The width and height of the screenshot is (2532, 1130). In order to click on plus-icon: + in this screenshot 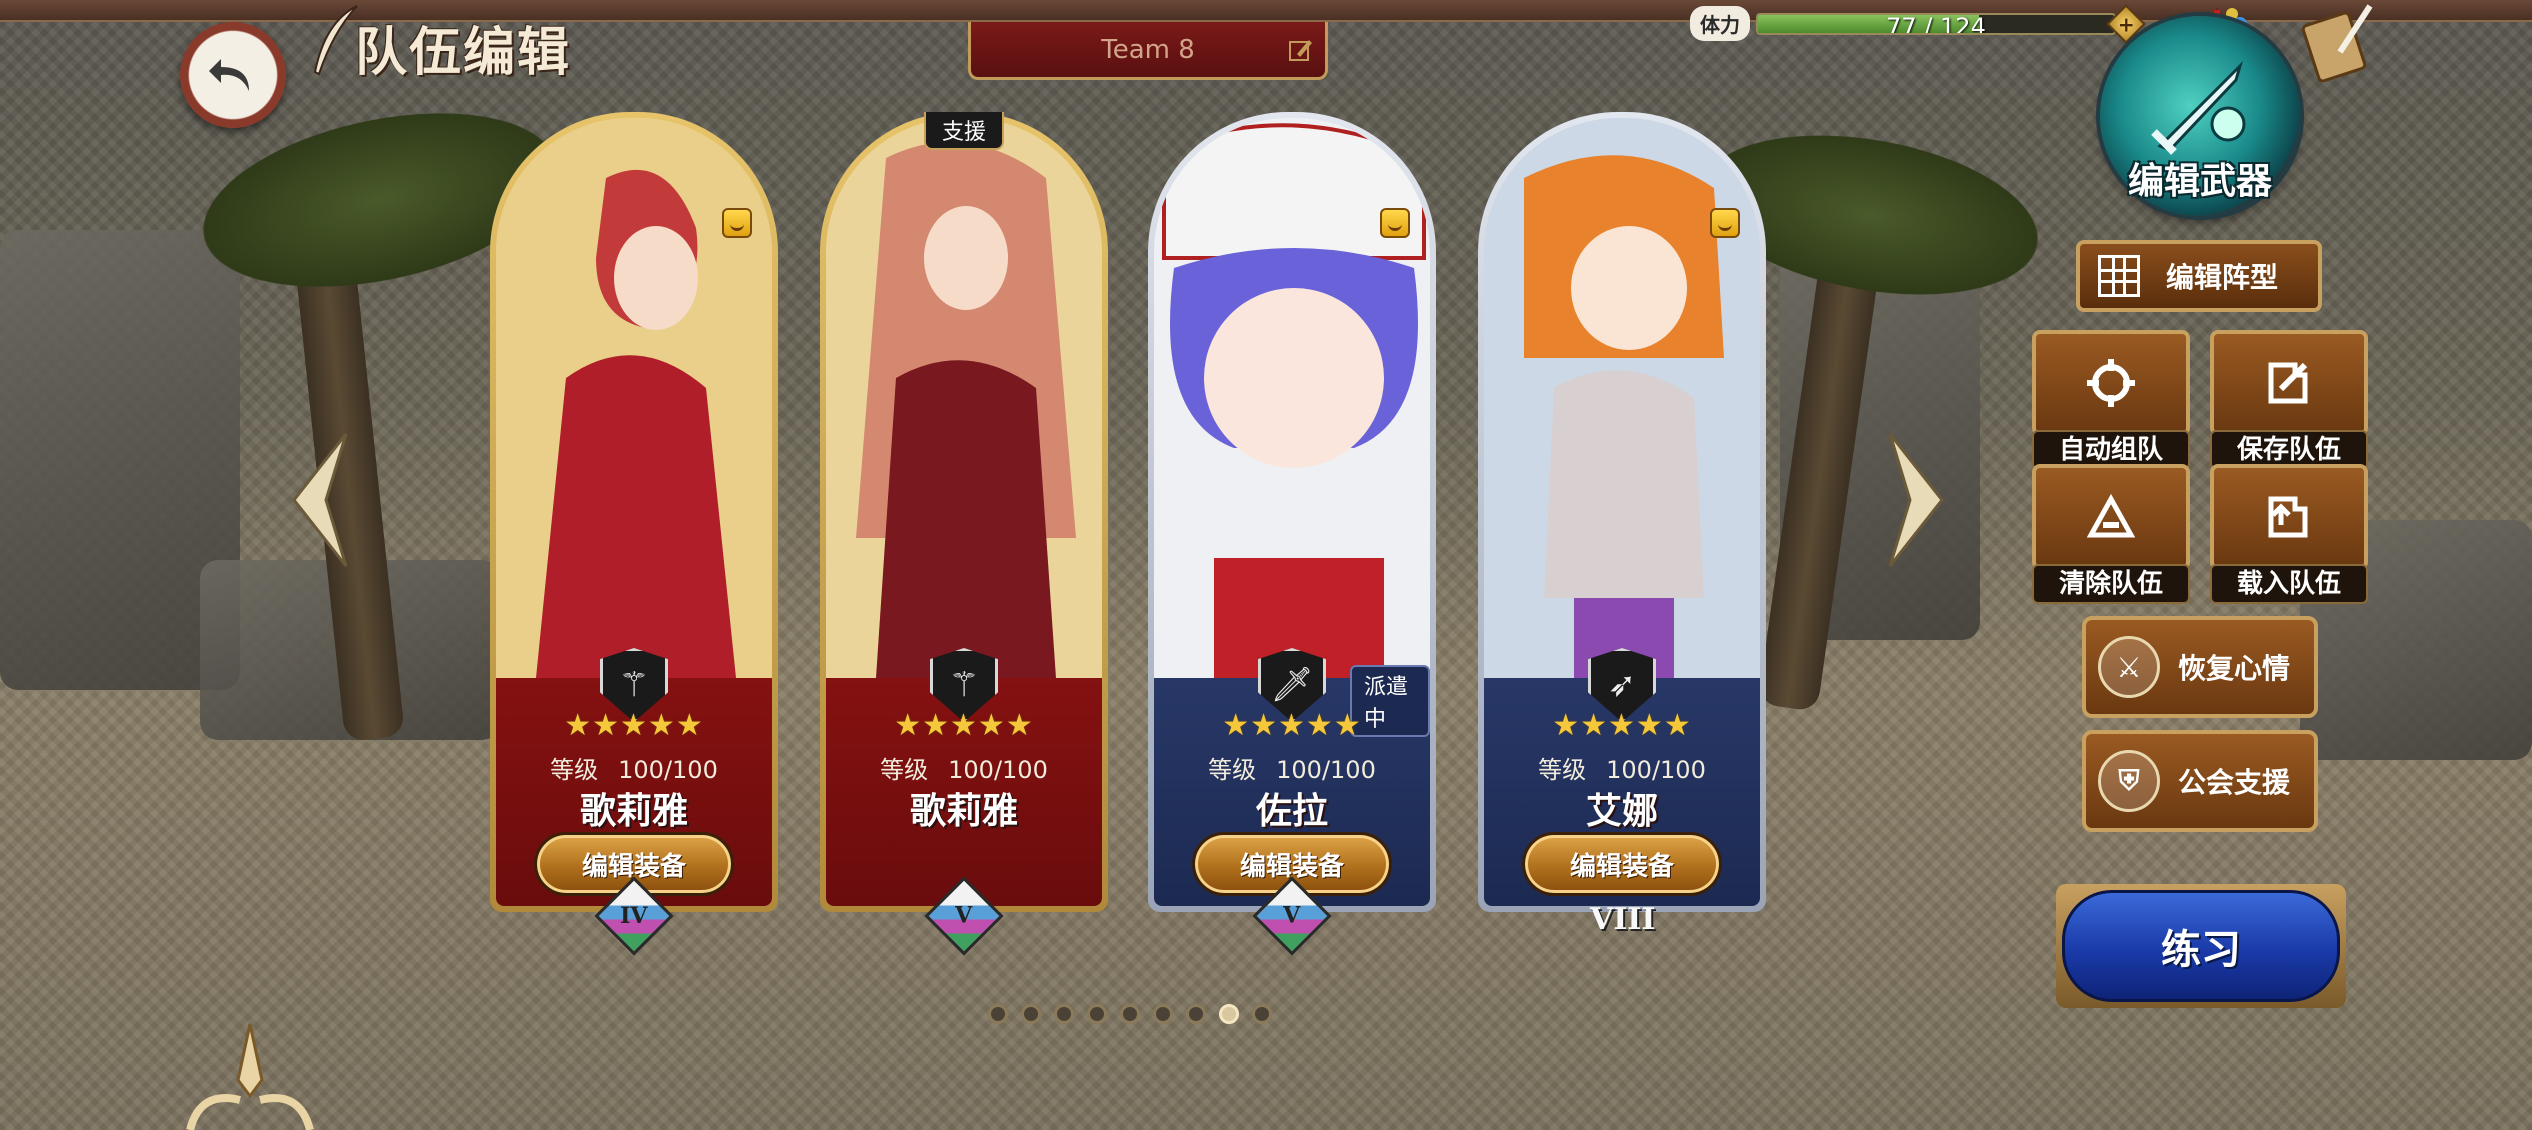, I will do `click(2126, 23)`.